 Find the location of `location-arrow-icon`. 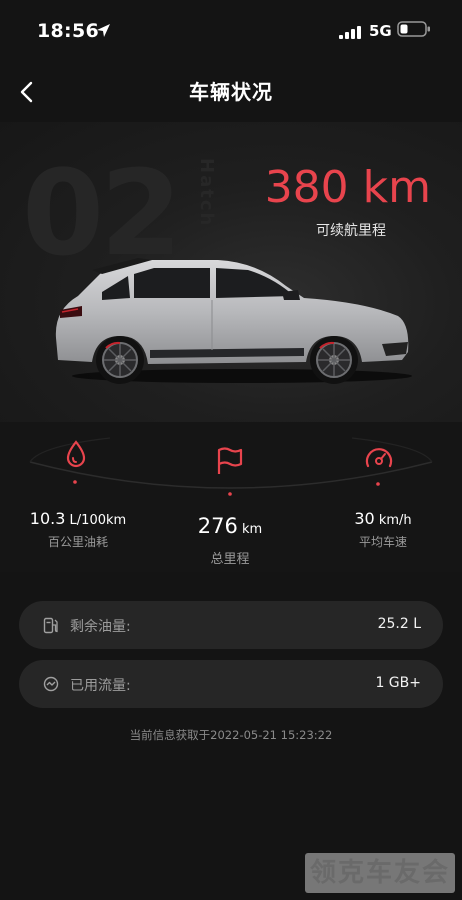

location-arrow-icon is located at coordinates (103, 32).